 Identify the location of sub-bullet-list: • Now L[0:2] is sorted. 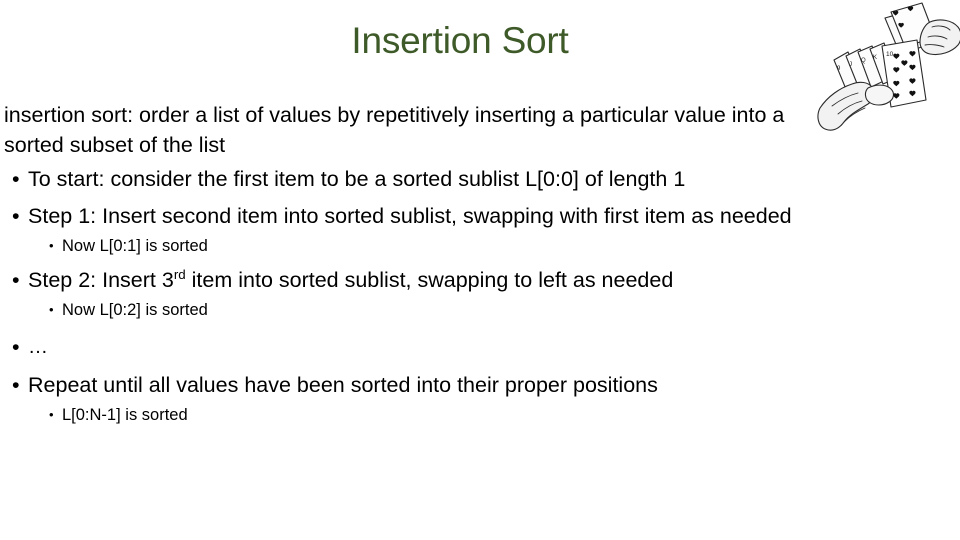
(466, 310).